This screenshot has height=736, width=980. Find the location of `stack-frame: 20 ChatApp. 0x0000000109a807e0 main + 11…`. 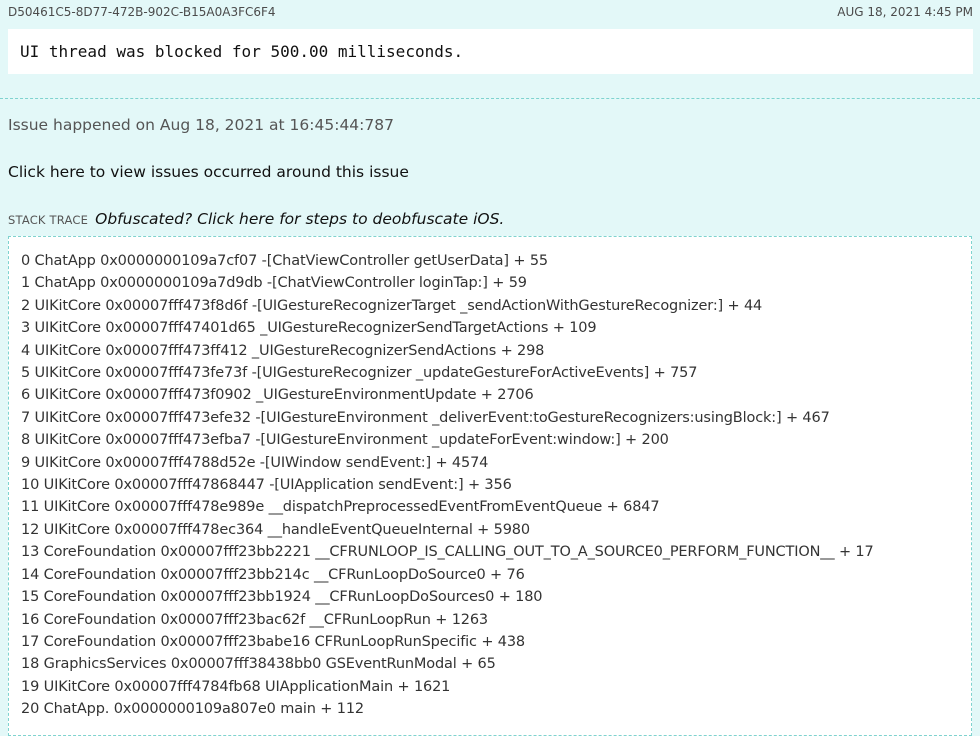

stack-frame: 20 ChatApp. 0x0000000109a807e0 main + 11… is located at coordinates (192, 709).